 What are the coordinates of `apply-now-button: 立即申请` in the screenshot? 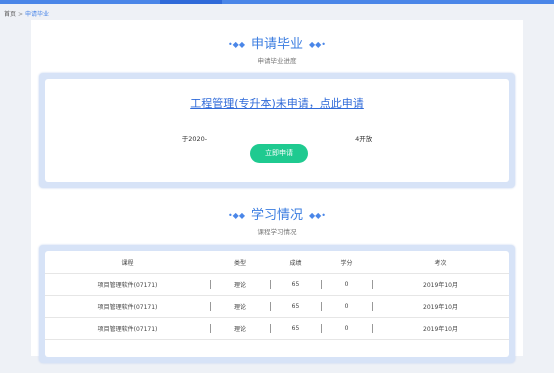 It's located at (279, 153).